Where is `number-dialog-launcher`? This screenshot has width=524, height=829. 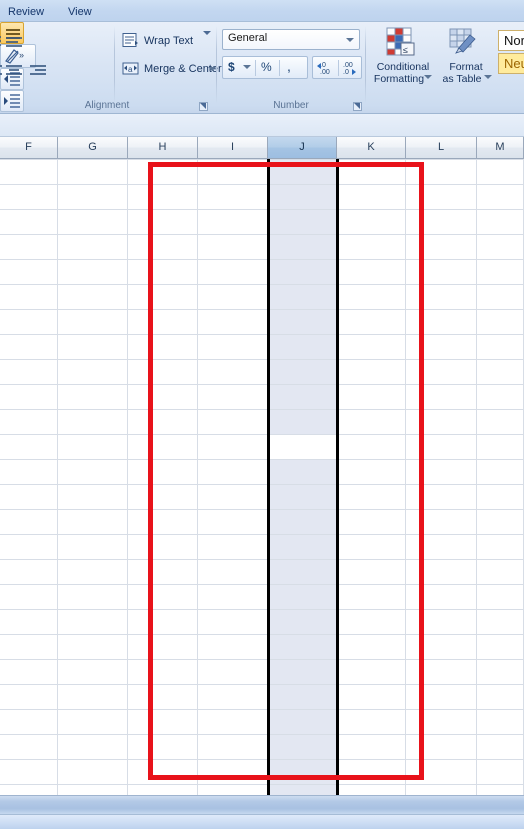 number-dialog-launcher is located at coordinates (357, 106).